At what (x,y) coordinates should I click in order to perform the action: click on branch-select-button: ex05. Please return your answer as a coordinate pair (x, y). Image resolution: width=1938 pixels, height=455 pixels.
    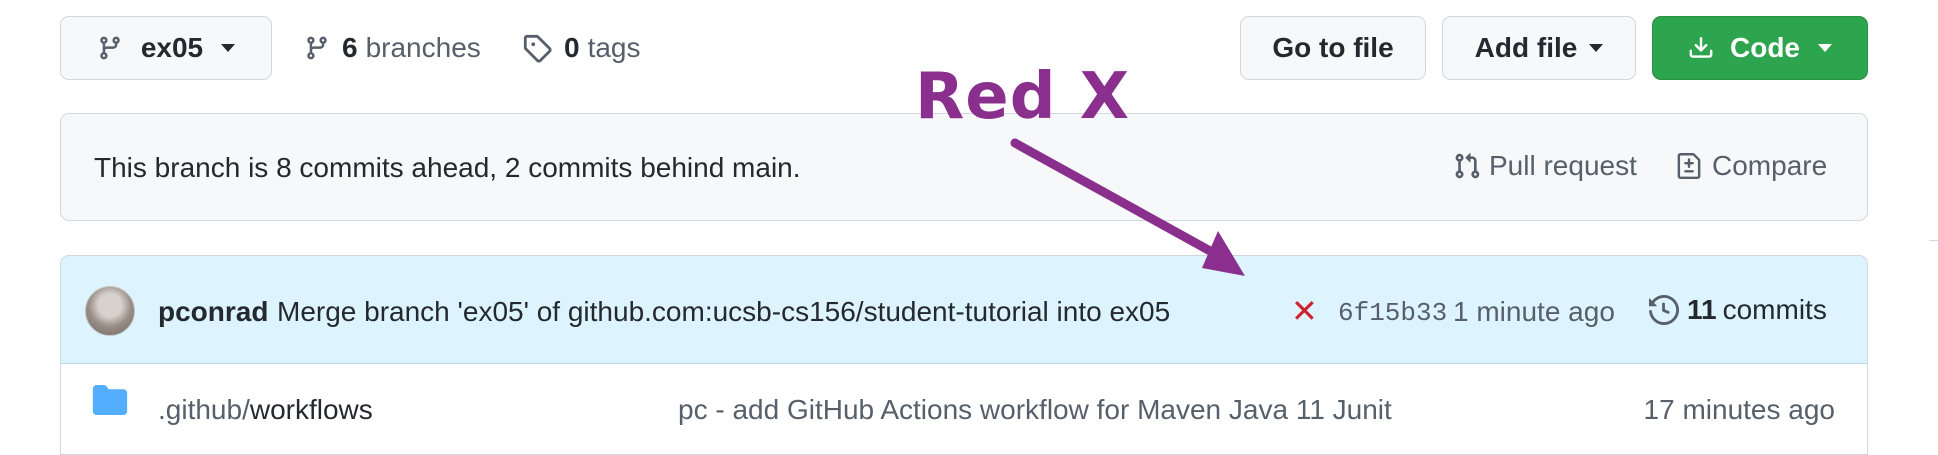
    Looking at the image, I should click on (166, 48).